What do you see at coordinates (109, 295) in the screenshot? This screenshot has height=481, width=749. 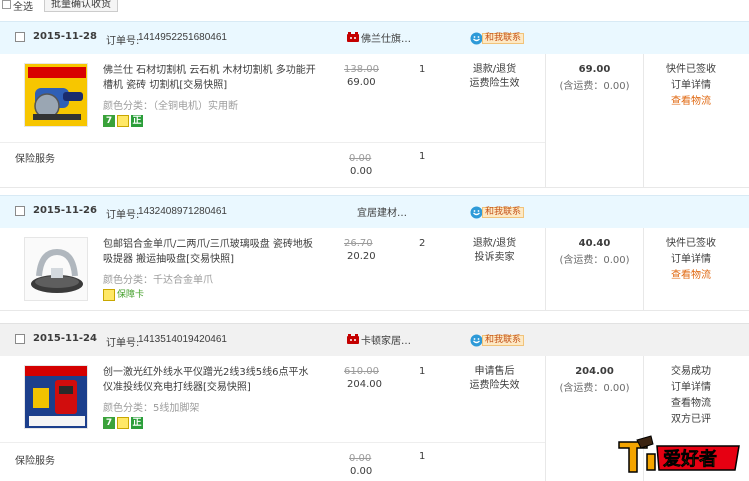 I see `guarantee-card-icon` at bounding box center [109, 295].